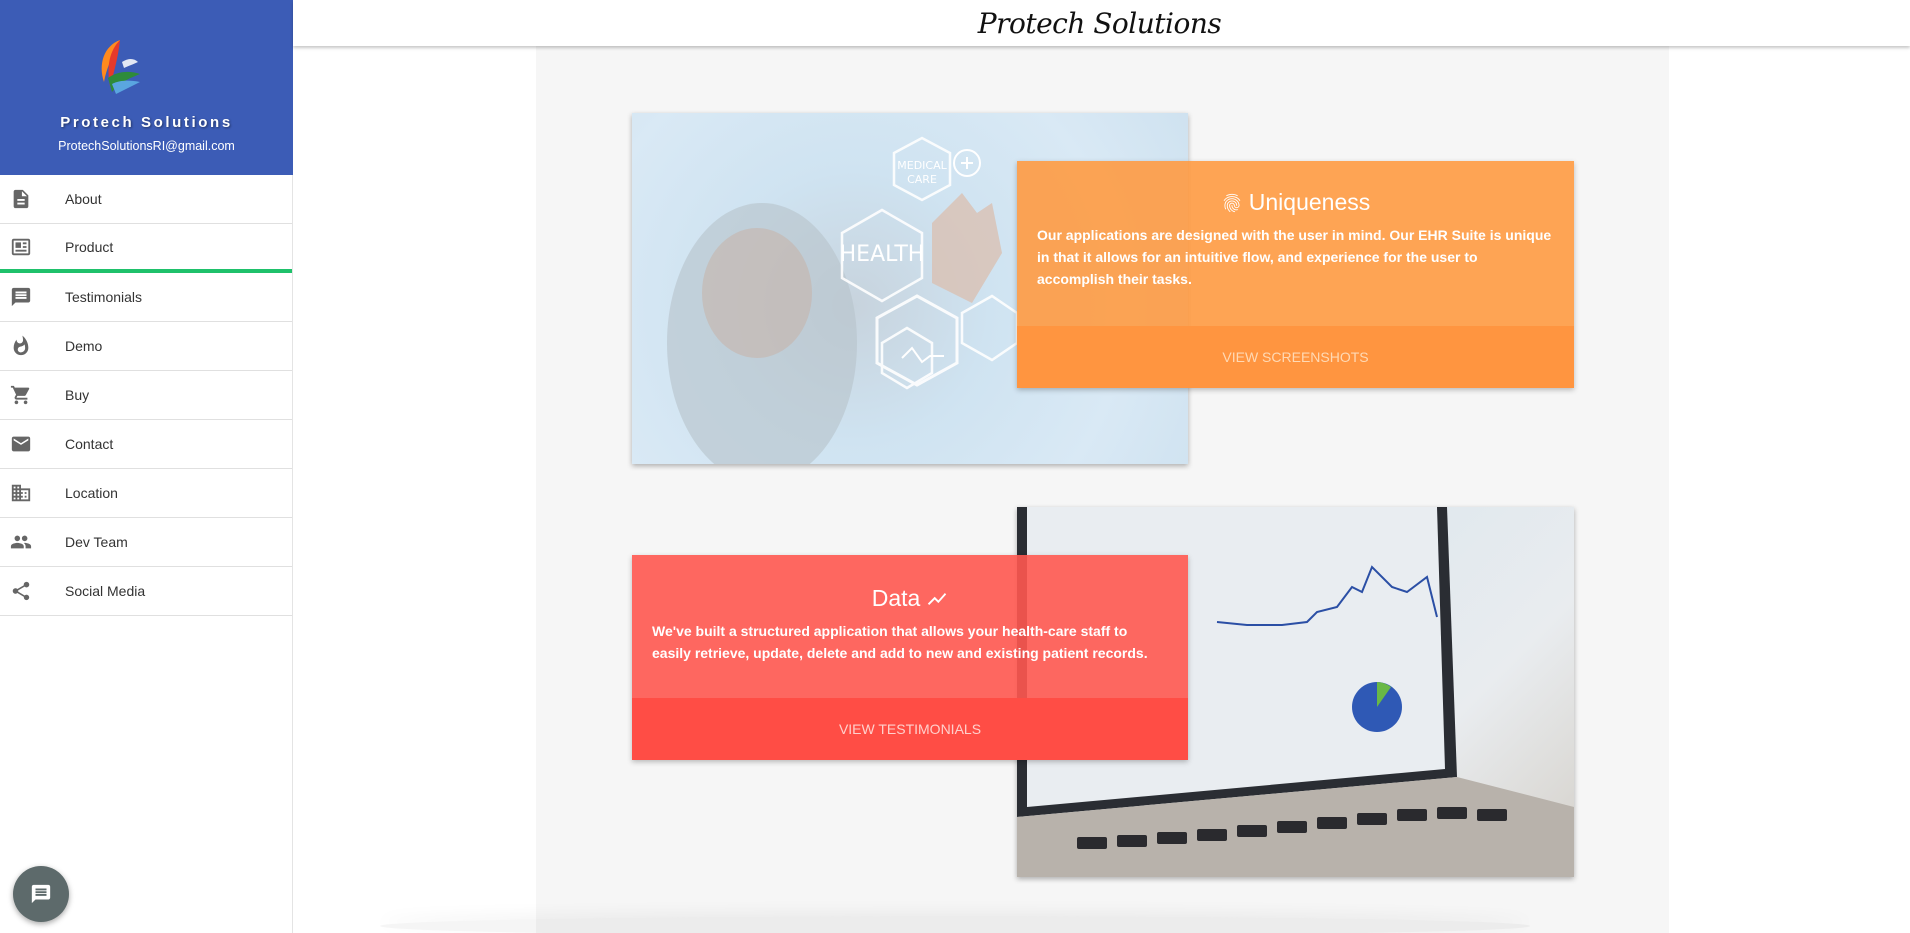  I want to click on people-icon, so click(21, 542).